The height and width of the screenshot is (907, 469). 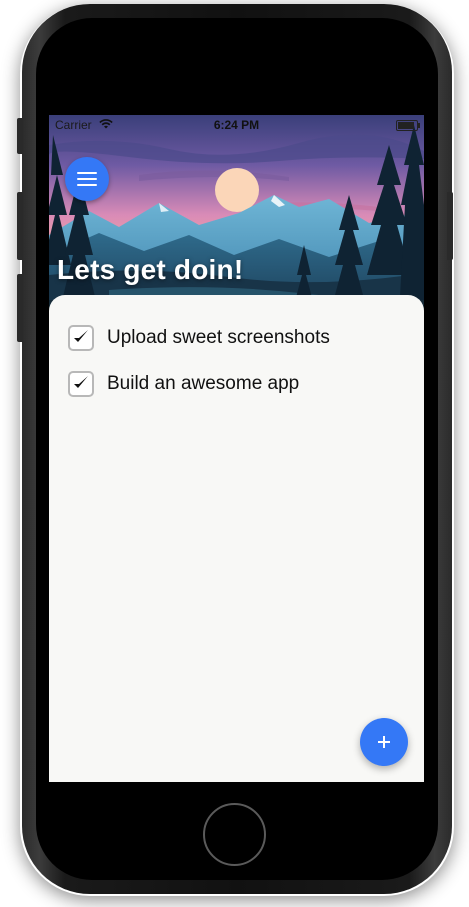 What do you see at coordinates (218, 337) in the screenshot?
I see `todo-text: Upload sweet screenshots` at bounding box center [218, 337].